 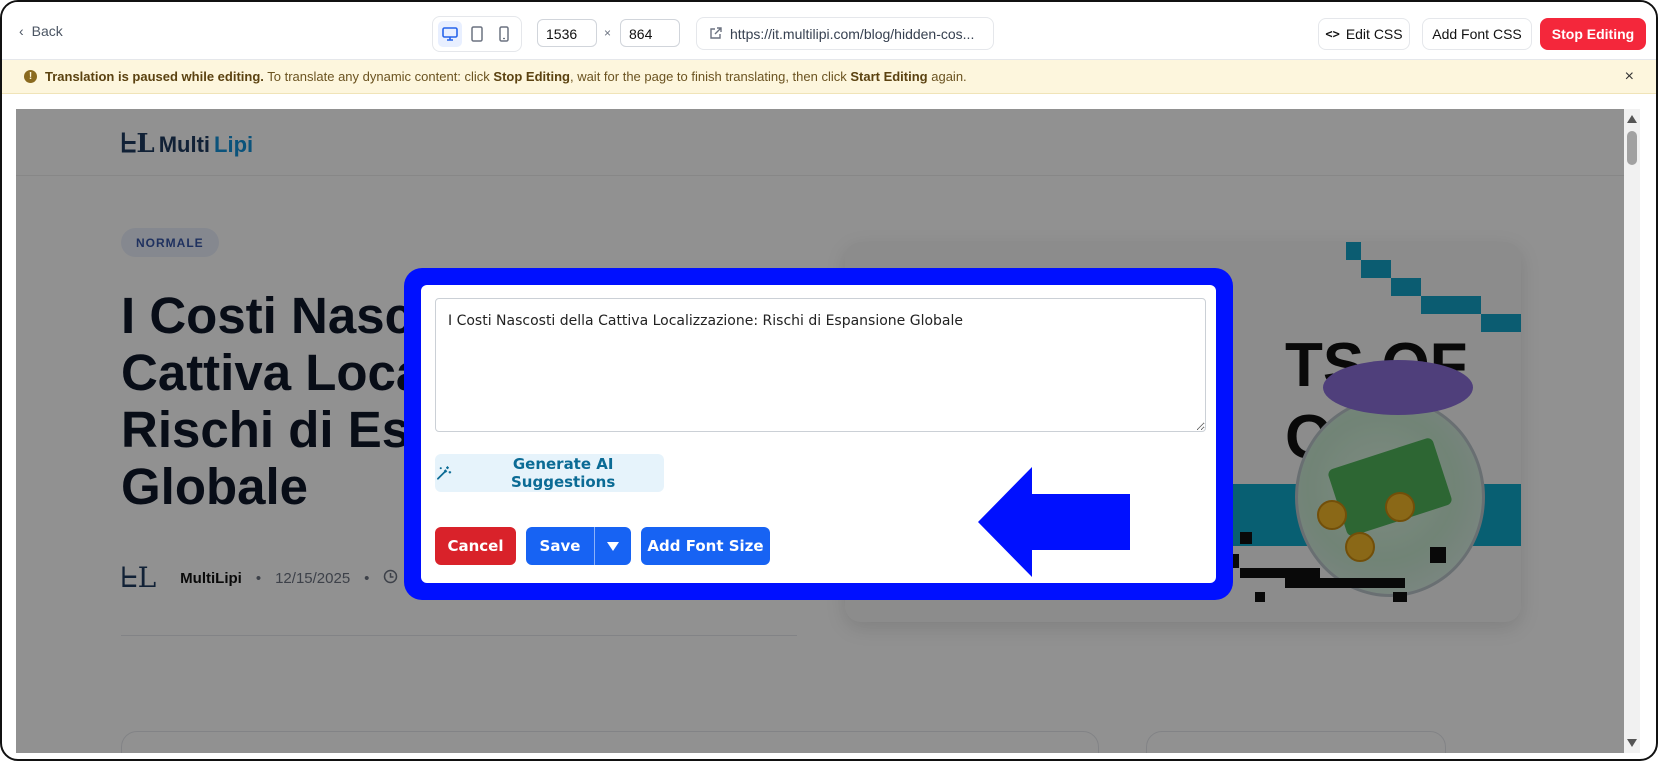 I want to click on magic-wand-icon, so click(x=444, y=473).